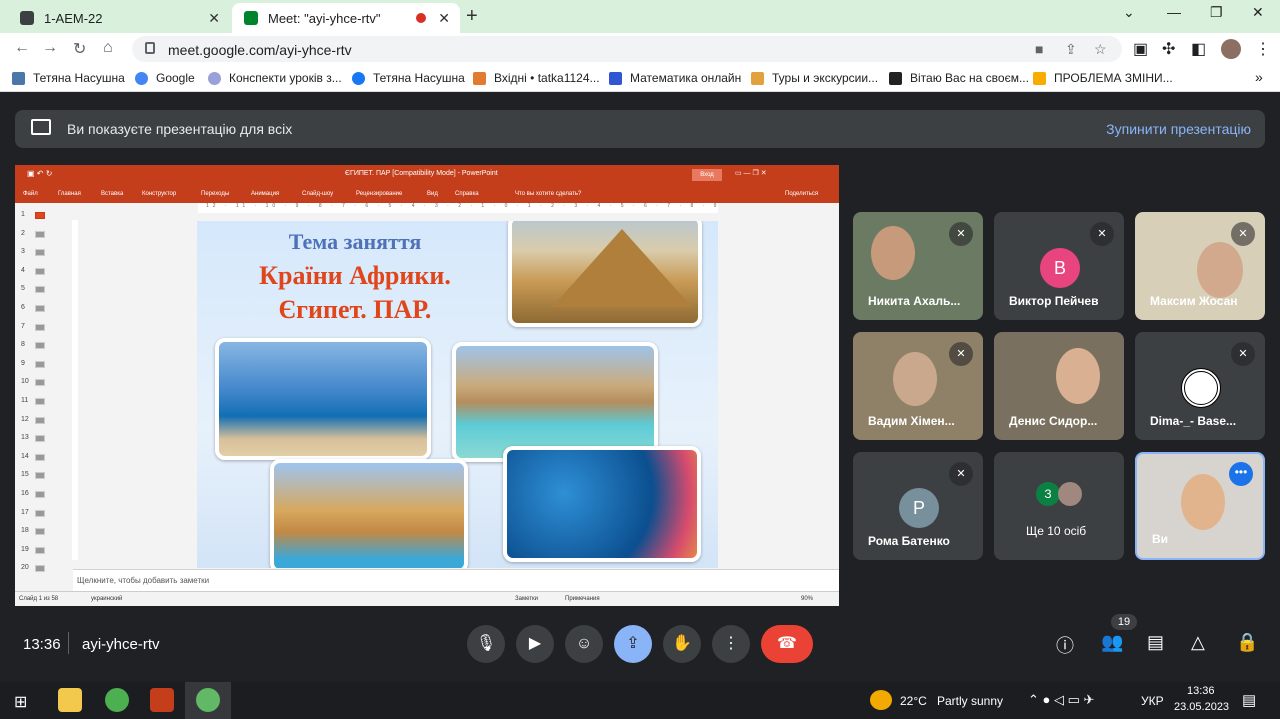  Describe the element at coordinates (1200, 506) in the screenshot. I see `self-tile: ••• Ви` at that location.